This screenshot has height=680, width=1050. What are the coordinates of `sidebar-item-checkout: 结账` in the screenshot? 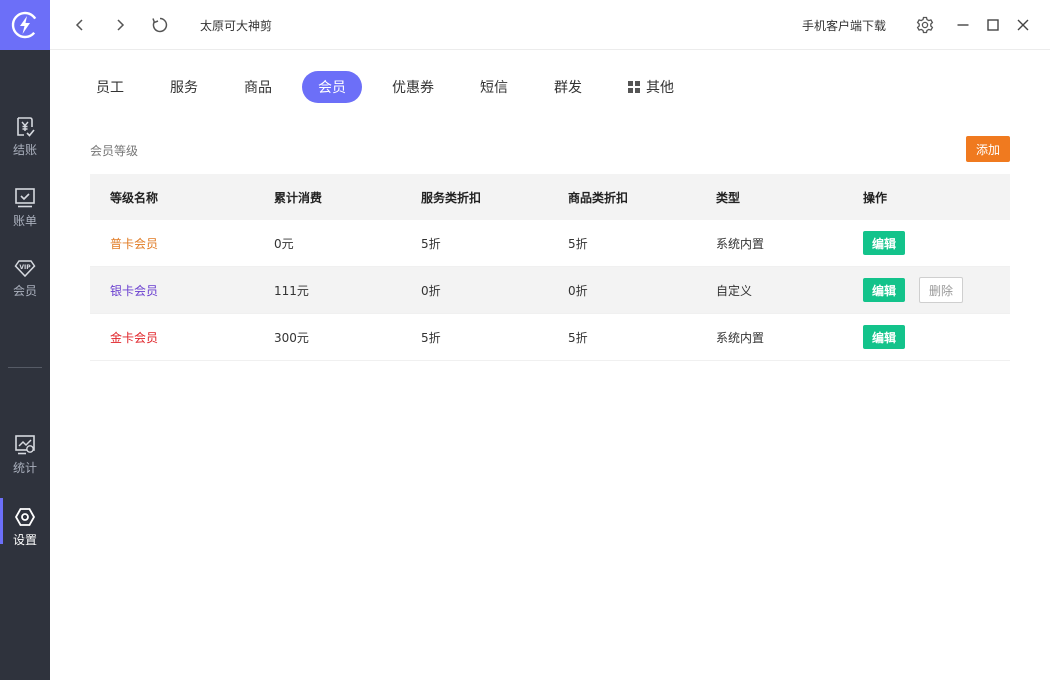 It's located at (25, 141).